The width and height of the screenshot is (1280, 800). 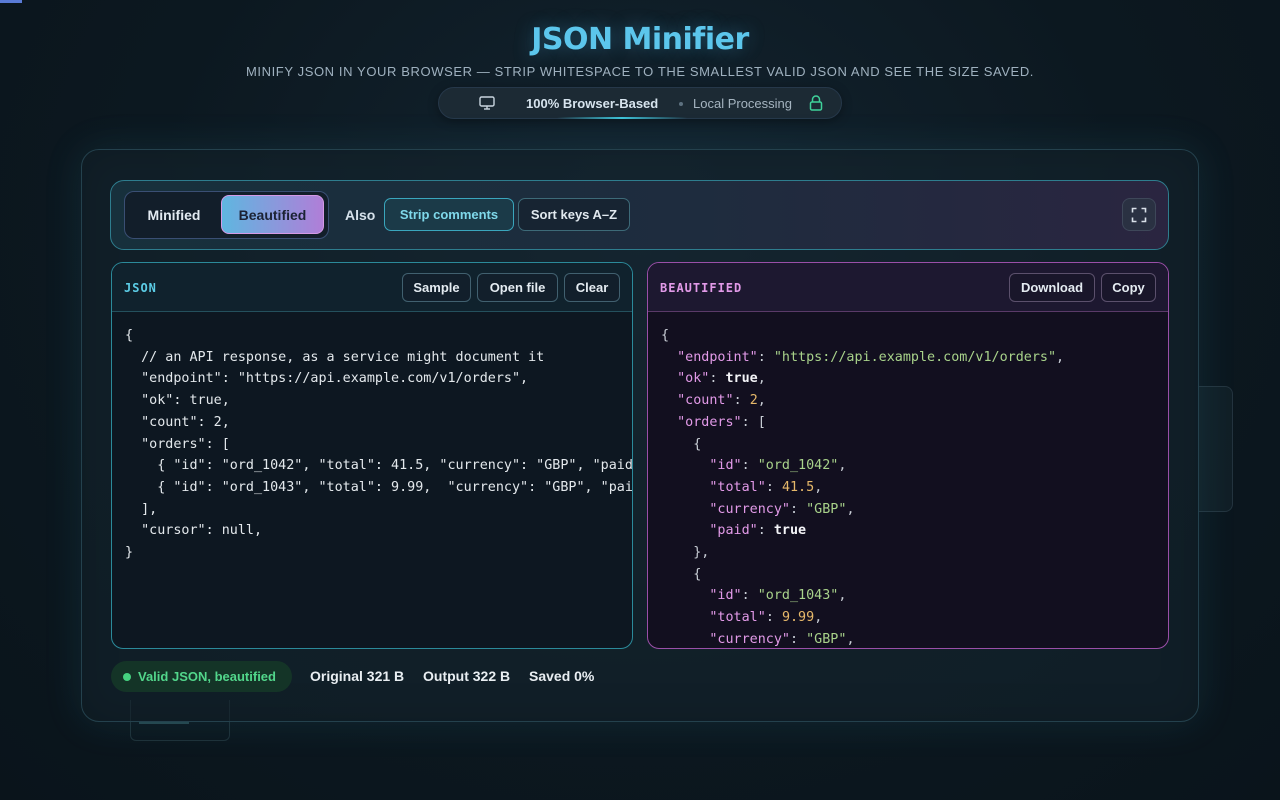 I want to click on mode-minified-button: Minified, so click(x=174, y=214).